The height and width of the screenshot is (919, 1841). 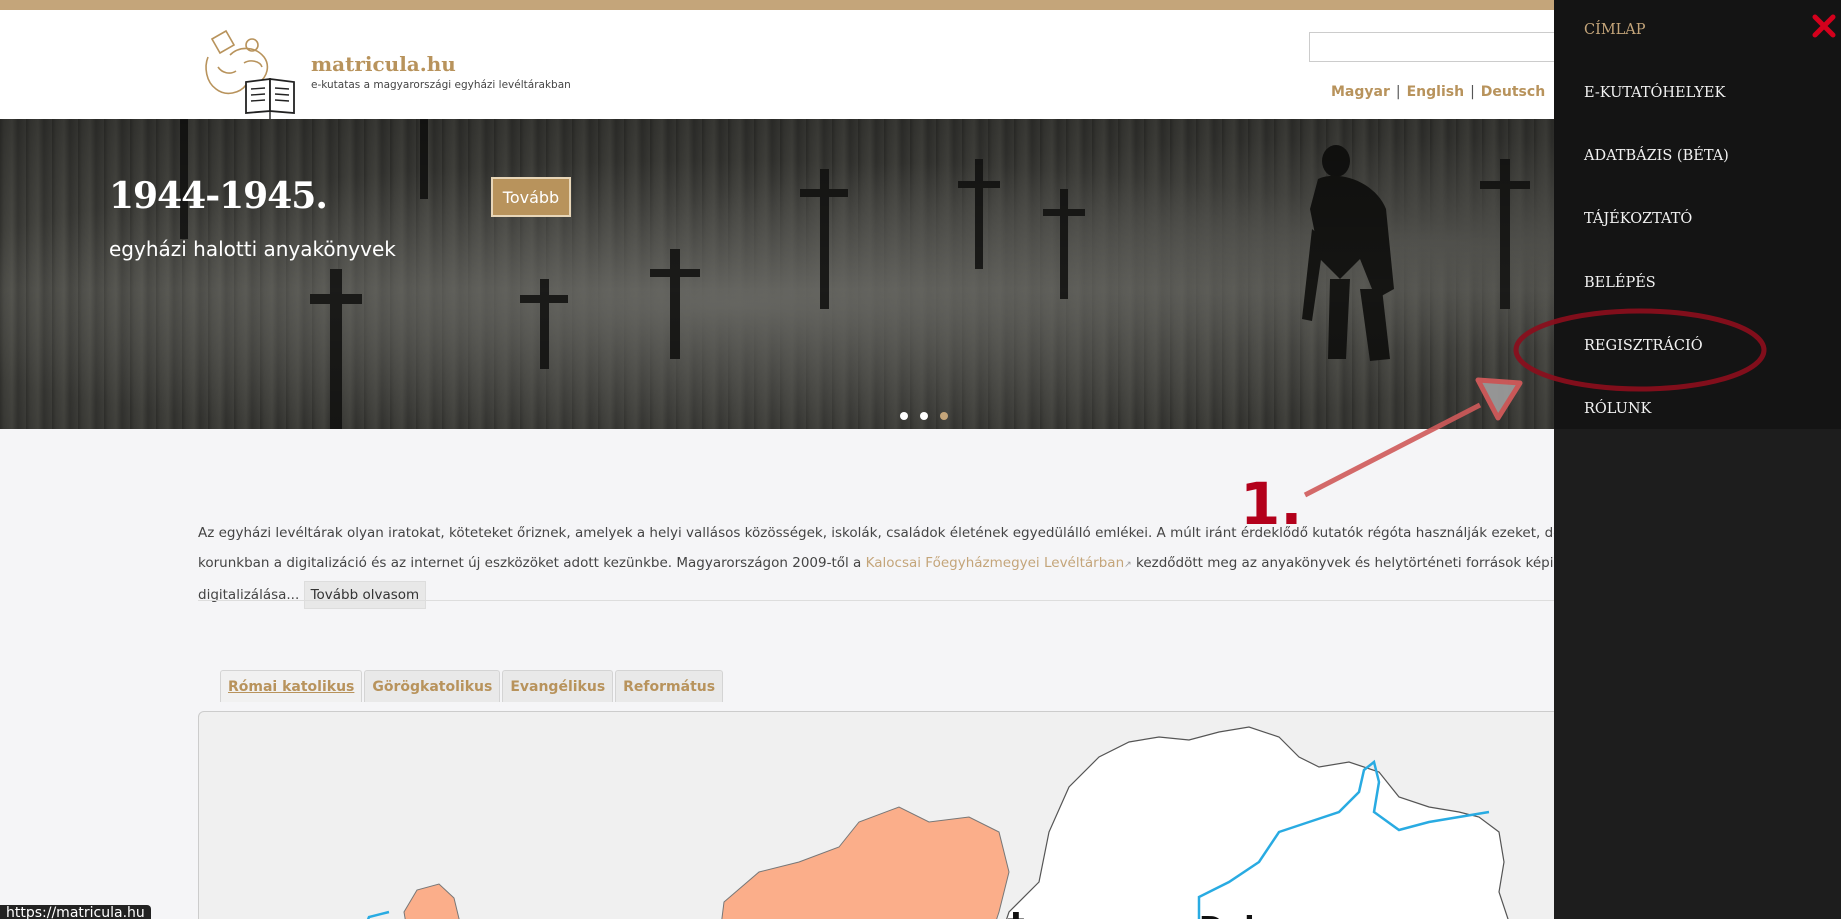 I want to click on menu-item-research-sites: E-KUTATÓHELYEK, so click(x=1654, y=93).